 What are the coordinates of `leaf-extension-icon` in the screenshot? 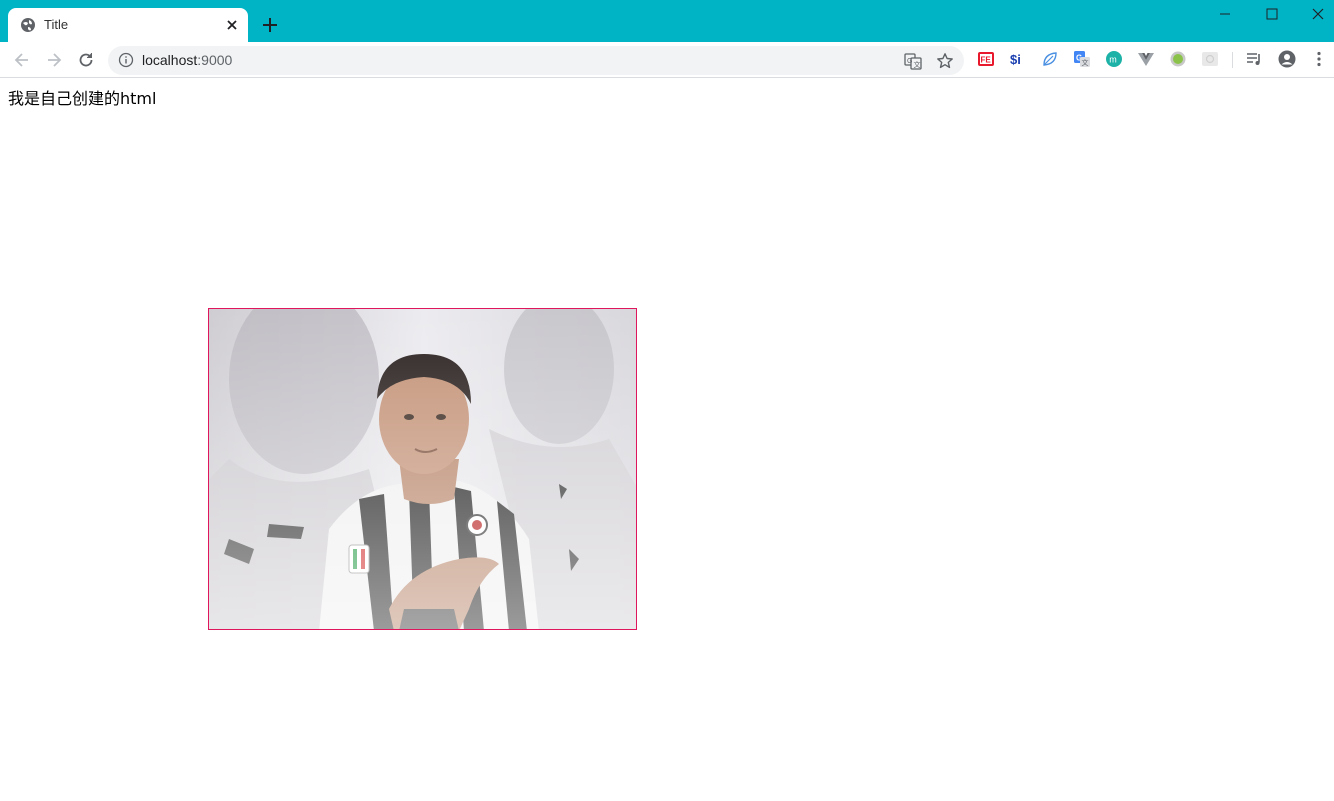 It's located at (1050, 59).